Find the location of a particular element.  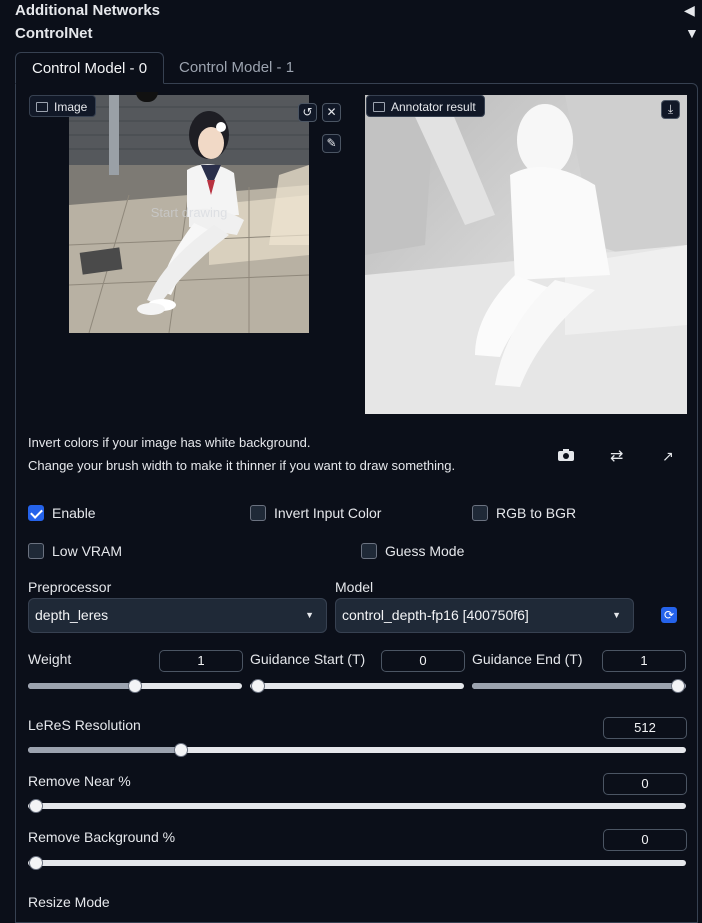

rgb-to-bgr-label: RGB to BGR is located at coordinates (536, 513).